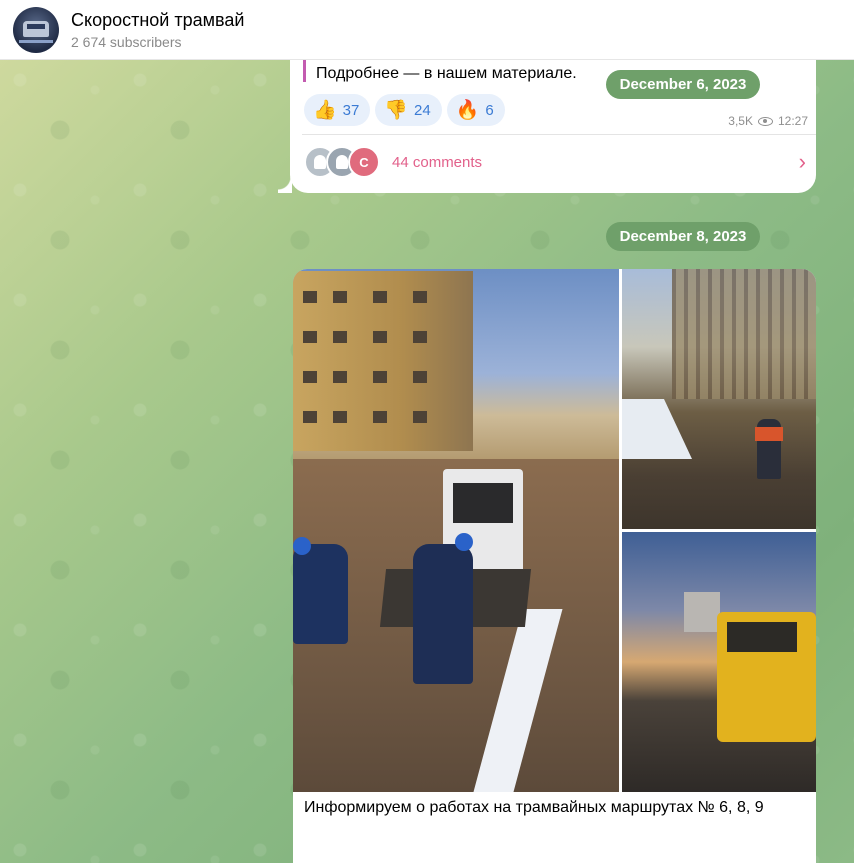  Describe the element at coordinates (304, 71) in the screenshot. I see `quote-bar` at that location.